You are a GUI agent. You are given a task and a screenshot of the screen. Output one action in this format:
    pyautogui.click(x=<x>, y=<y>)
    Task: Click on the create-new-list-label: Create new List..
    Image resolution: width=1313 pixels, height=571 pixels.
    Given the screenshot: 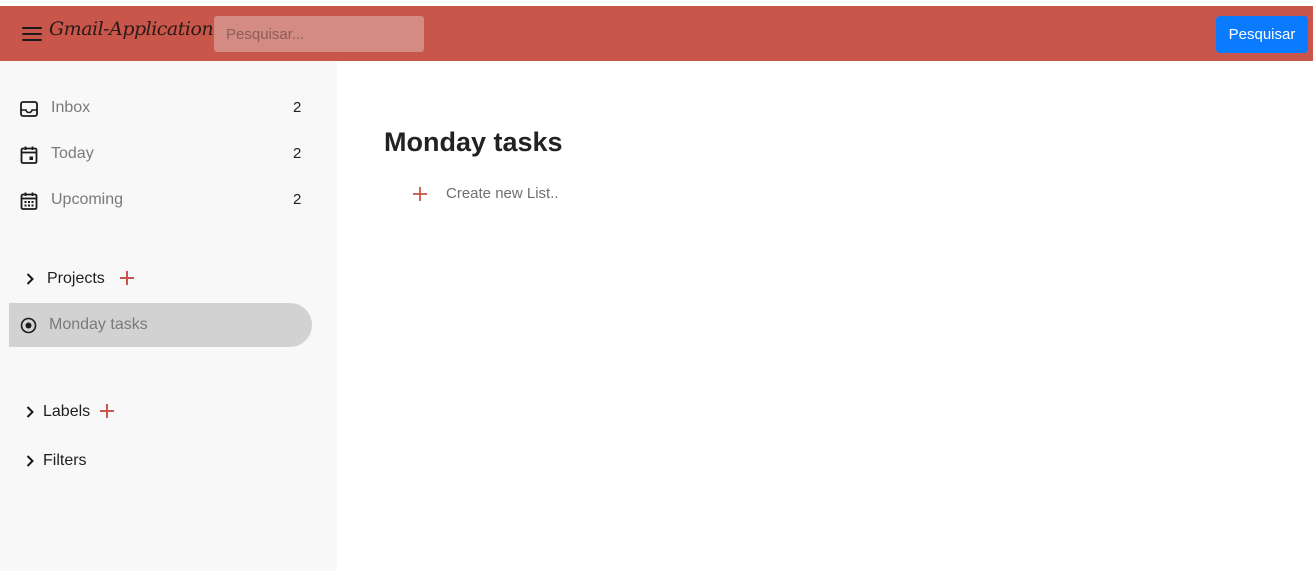 What is the action you would take?
    pyautogui.click(x=502, y=193)
    